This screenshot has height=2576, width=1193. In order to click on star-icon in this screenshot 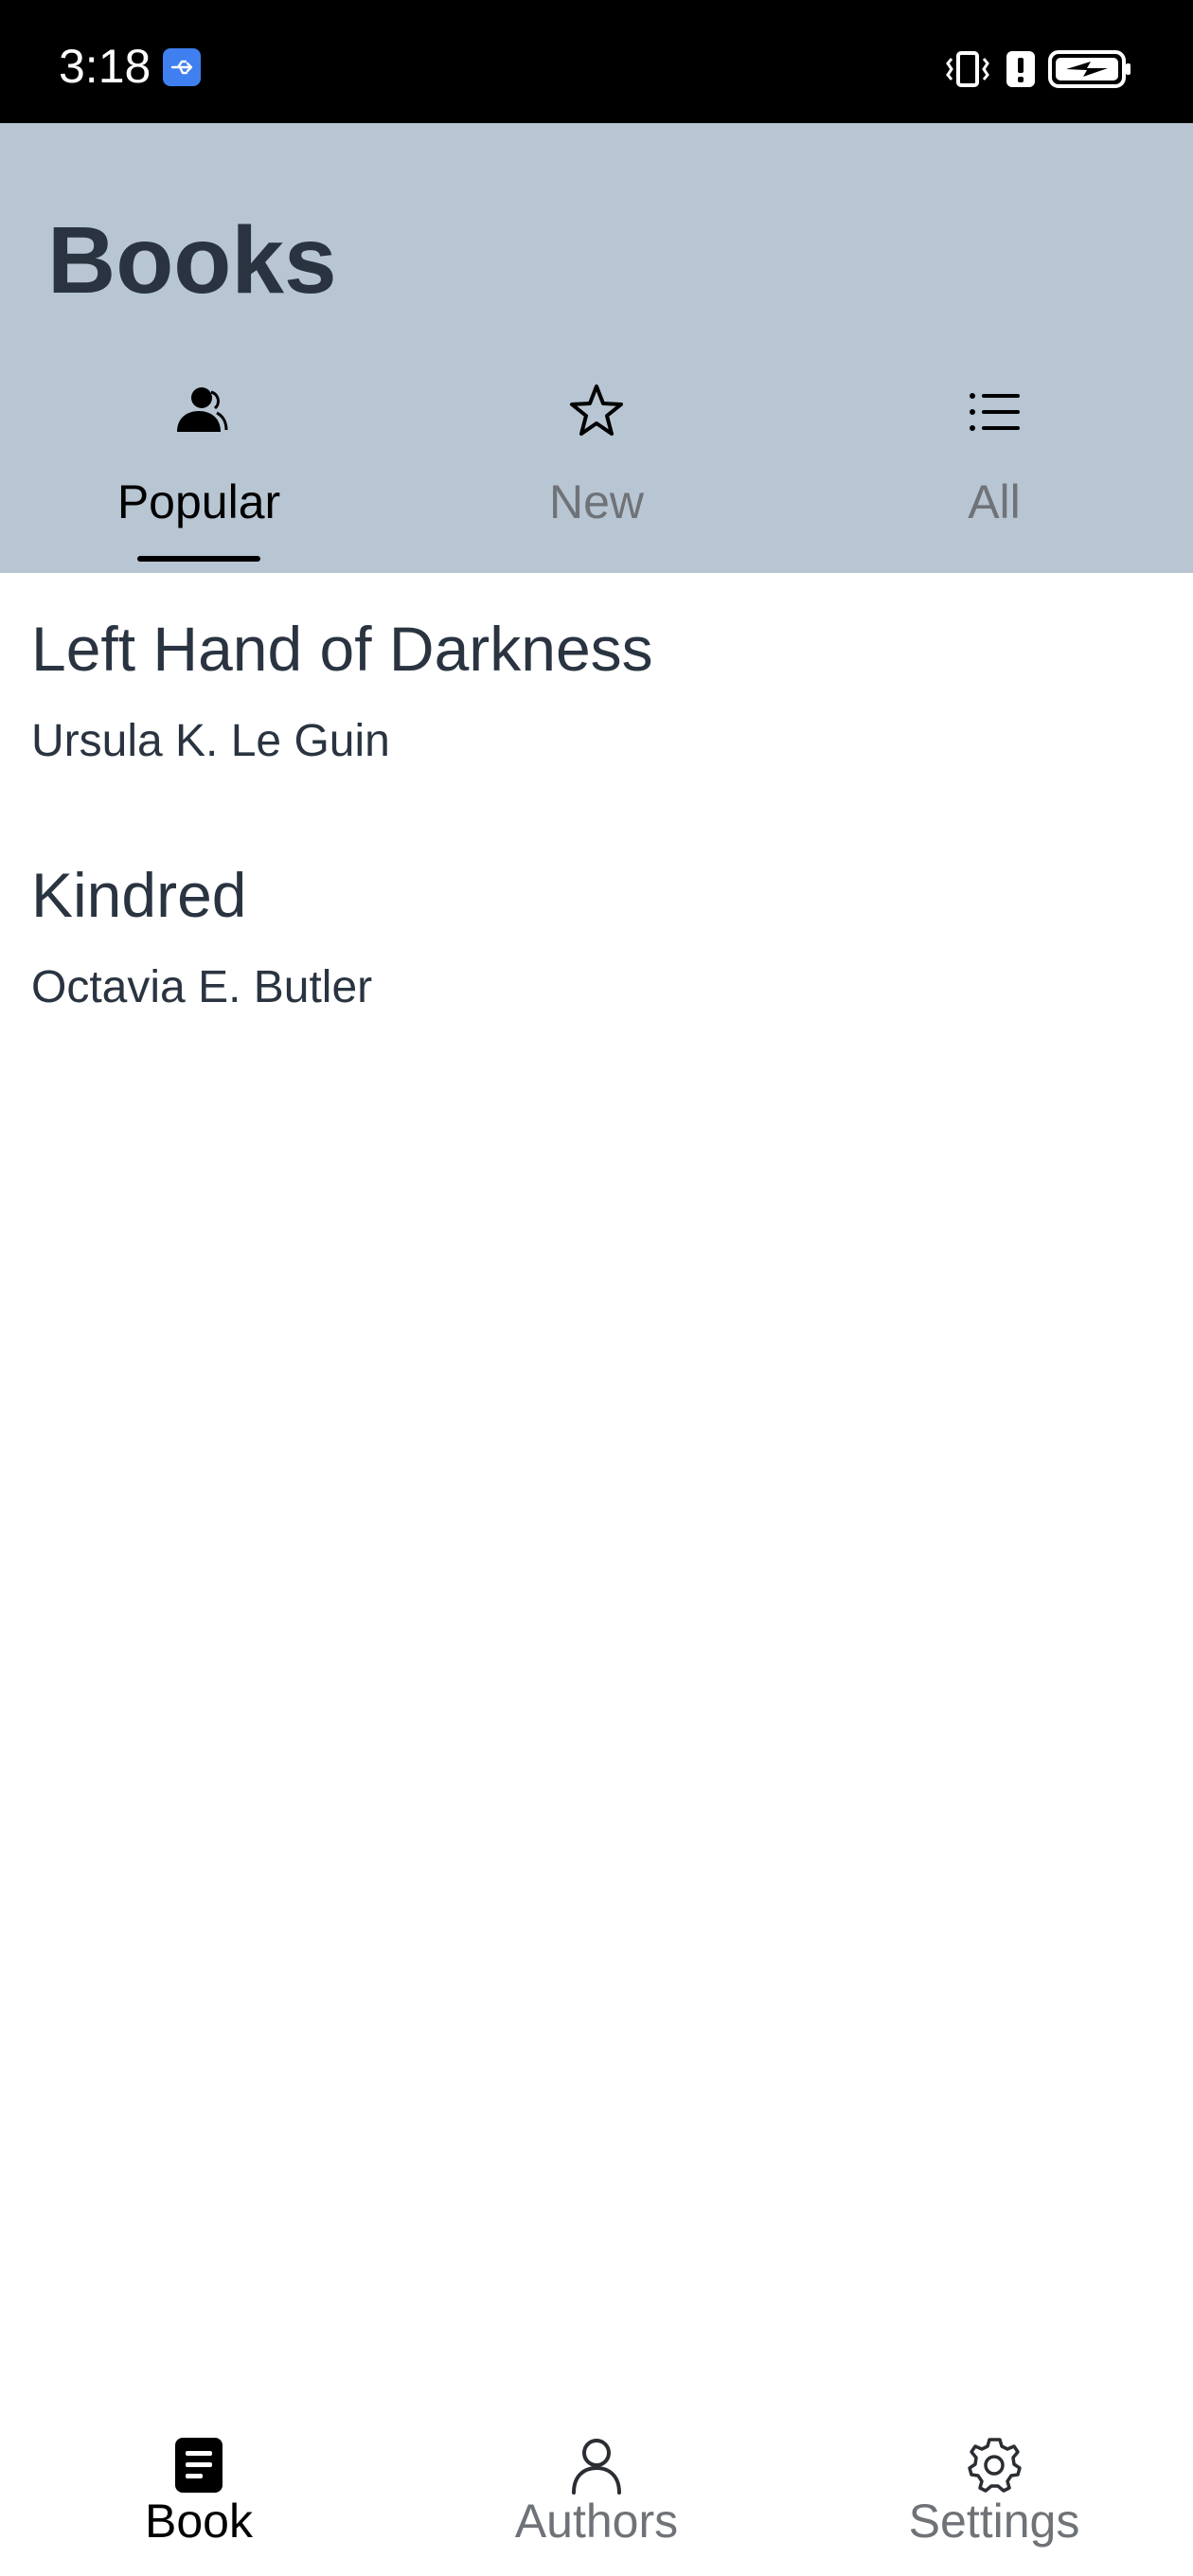, I will do `click(596, 412)`.